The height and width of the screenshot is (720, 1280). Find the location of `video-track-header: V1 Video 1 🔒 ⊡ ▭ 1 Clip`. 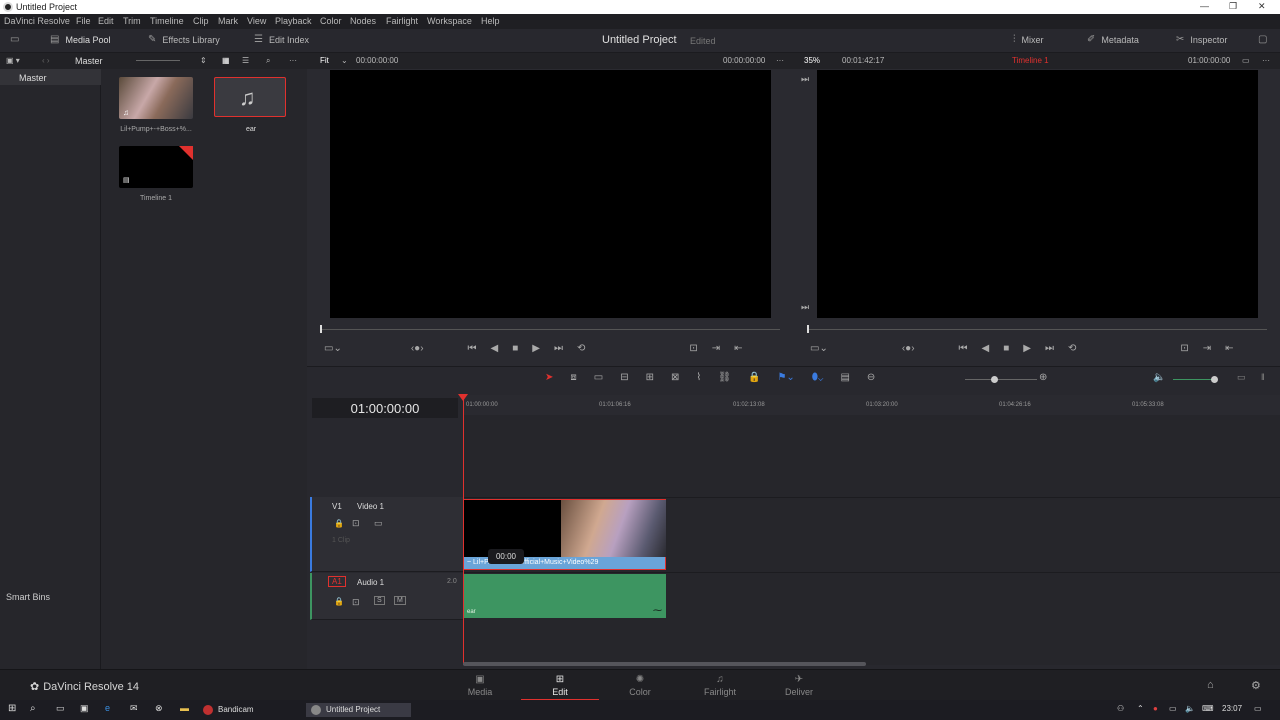

video-track-header: V1 Video 1 🔒 ⊡ ▭ 1 Clip is located at coordinates (386, 534).